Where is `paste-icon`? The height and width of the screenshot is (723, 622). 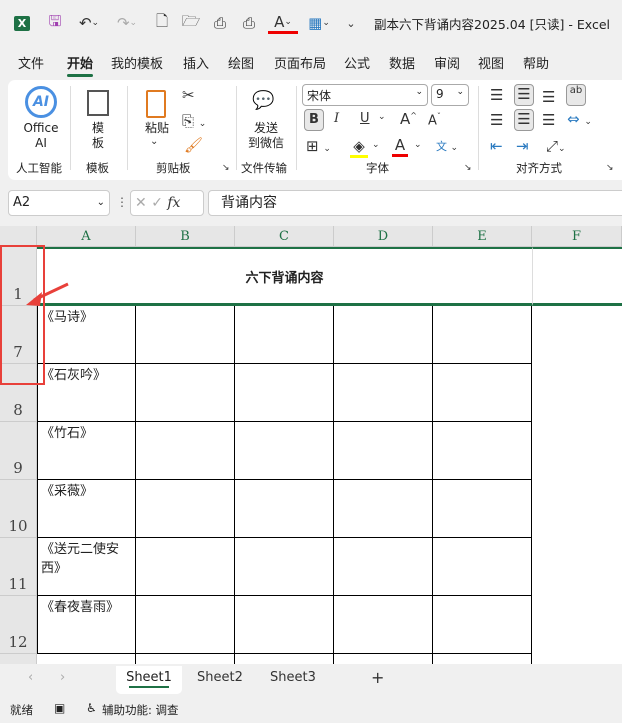 paste-icon is located at coordinates (156, 104).